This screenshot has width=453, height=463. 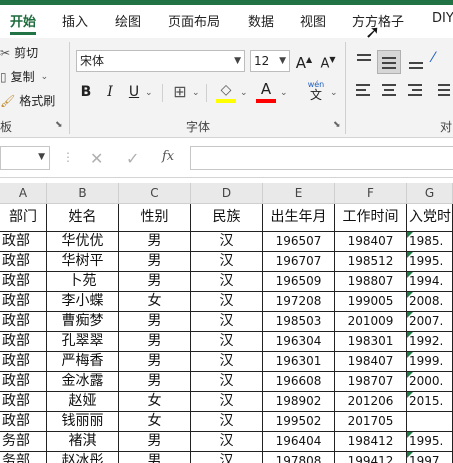 I want to click on table-cell: 务部, so click(x=23, y=457).